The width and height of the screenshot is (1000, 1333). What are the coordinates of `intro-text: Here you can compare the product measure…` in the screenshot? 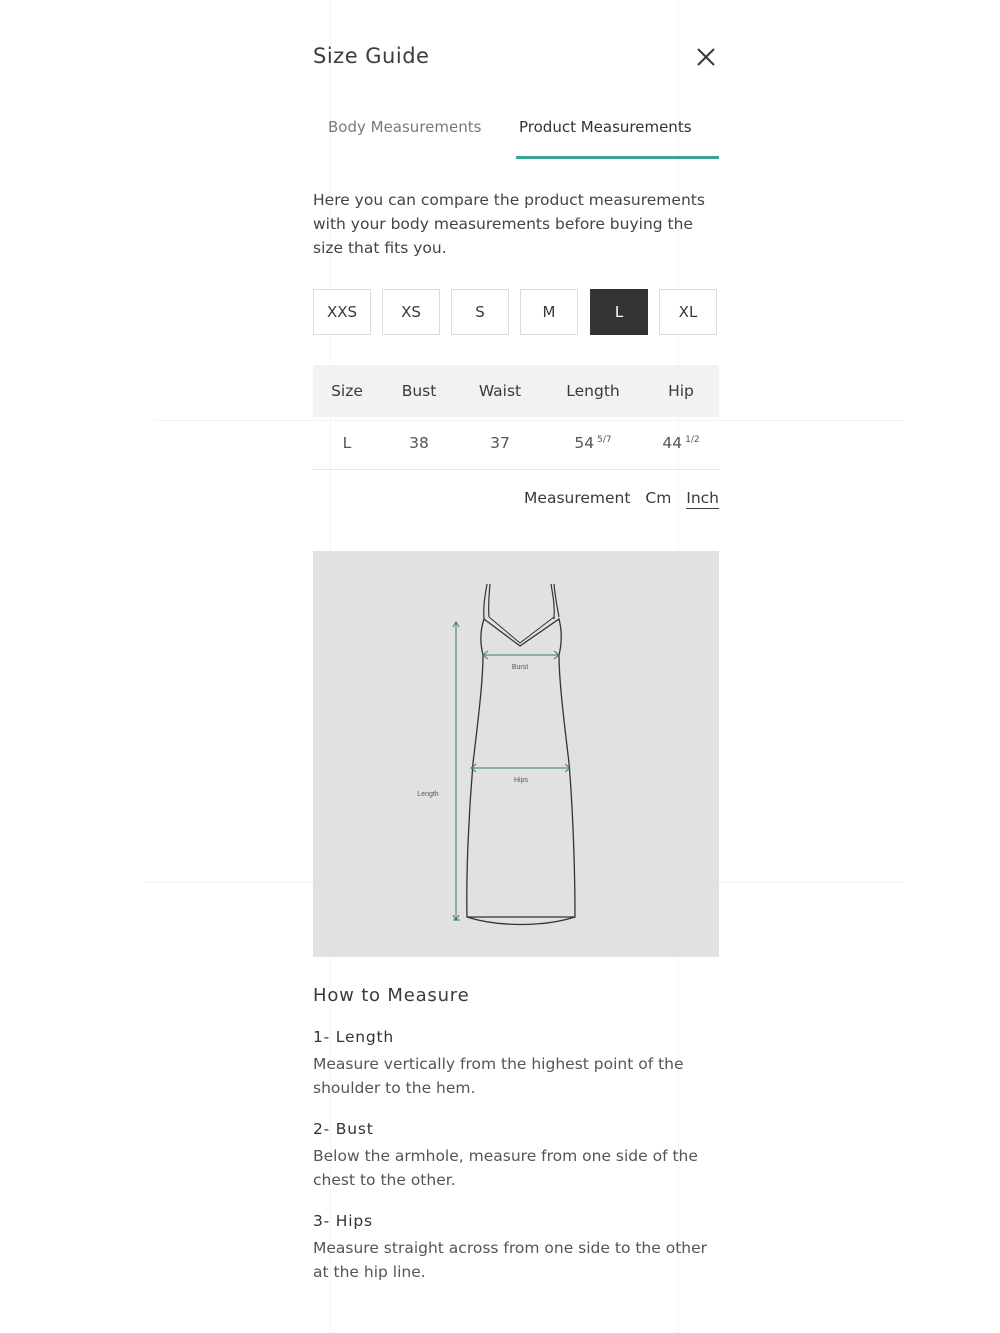 It's located at (509, 224).